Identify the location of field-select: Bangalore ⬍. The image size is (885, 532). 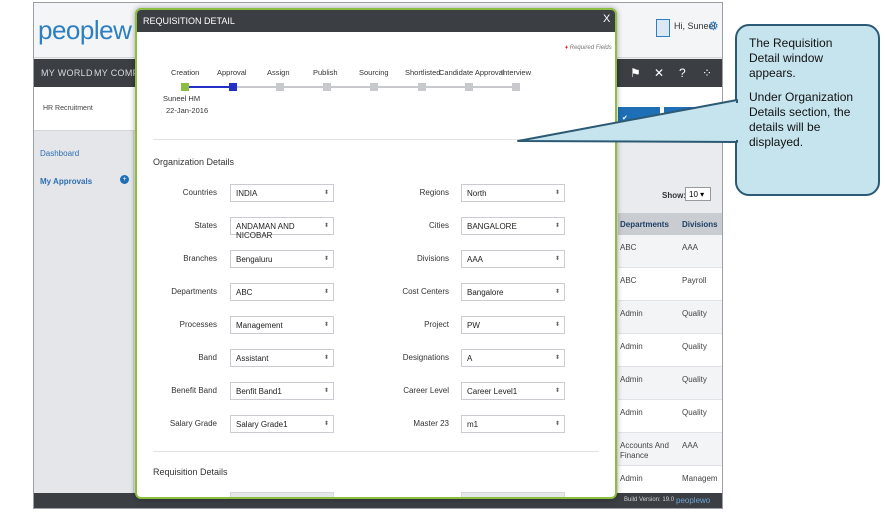
(513, 292).